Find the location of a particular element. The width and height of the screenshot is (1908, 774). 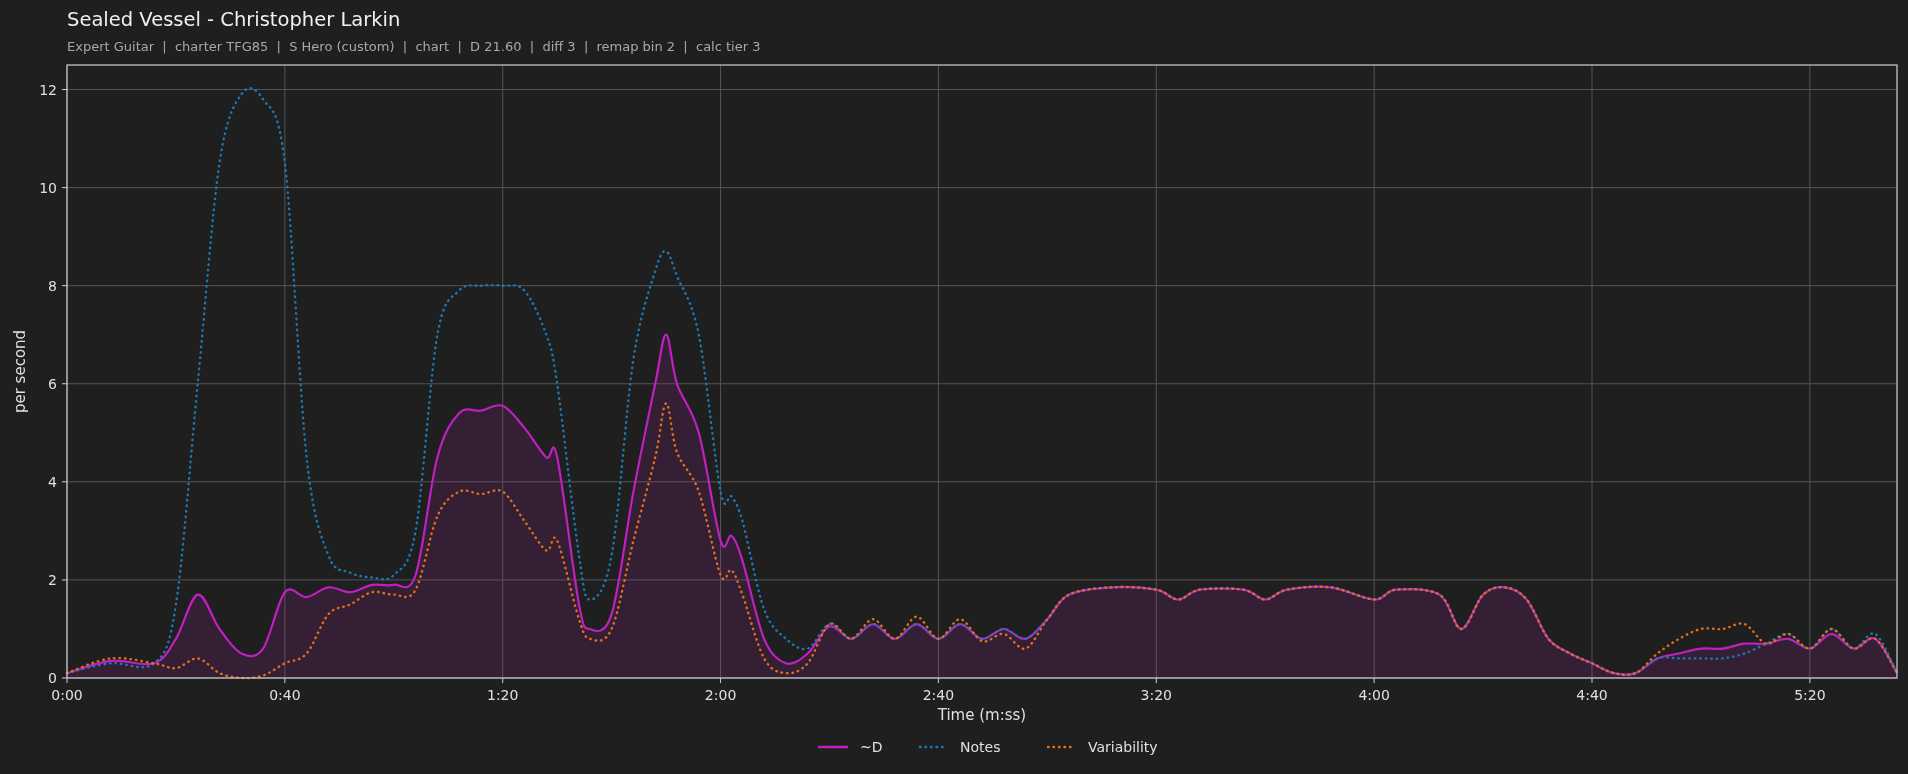

chart-subtitle: Expert Guitar | charter TFG85 | S Hero (custom) | chart | D 21.60 | diff 3 | remap bin 2 | calc tier 3 is located at coordinates (414, 47).